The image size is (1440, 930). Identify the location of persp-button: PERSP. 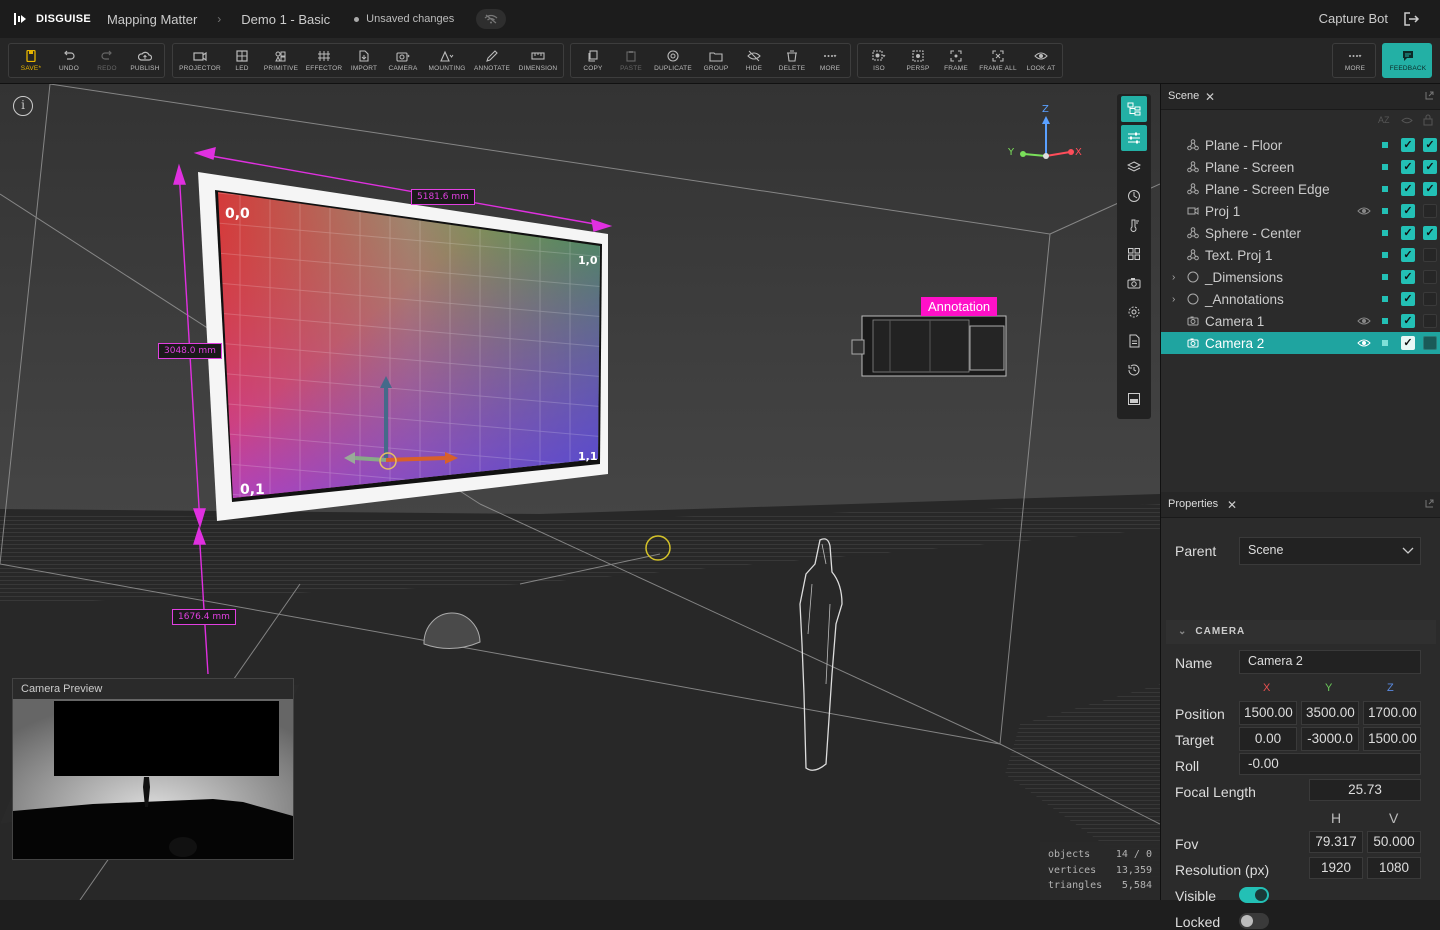
(918, 60).